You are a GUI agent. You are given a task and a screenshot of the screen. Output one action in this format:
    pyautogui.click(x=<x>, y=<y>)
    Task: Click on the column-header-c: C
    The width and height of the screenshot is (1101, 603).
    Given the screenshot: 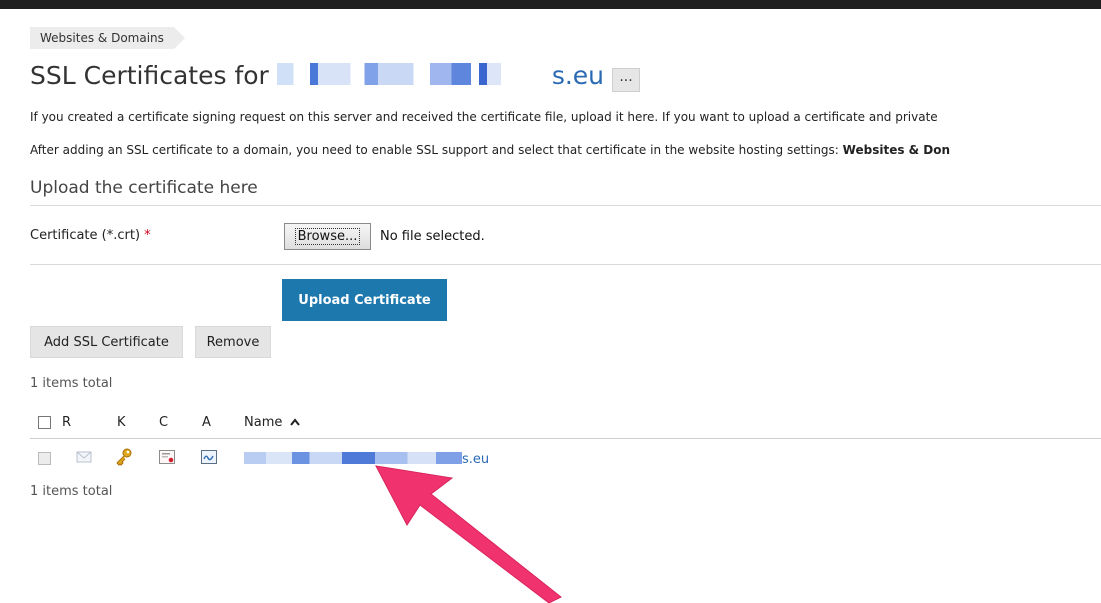 What is the action you would take?
    pyautogui.click(x=163, y=422)
    